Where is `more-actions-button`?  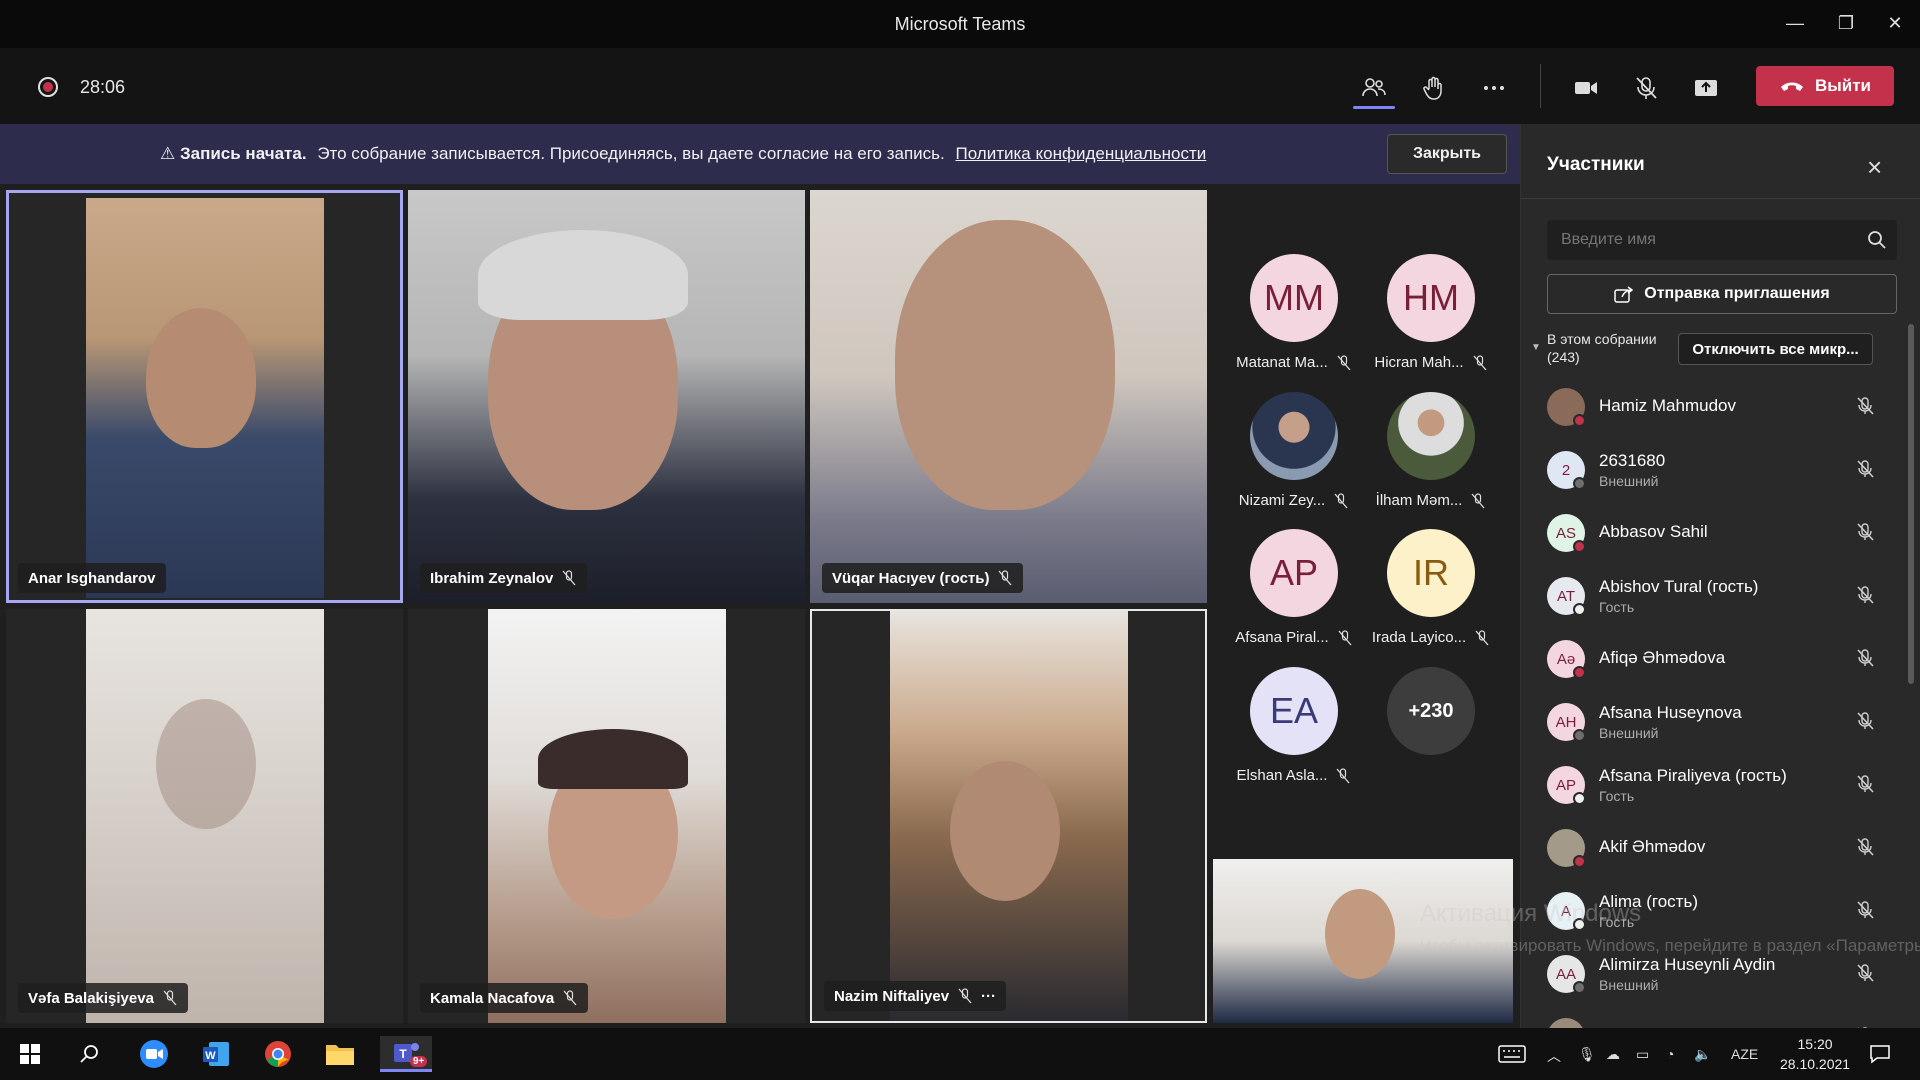
more-actions-button is located at coordinates (1494, 88).